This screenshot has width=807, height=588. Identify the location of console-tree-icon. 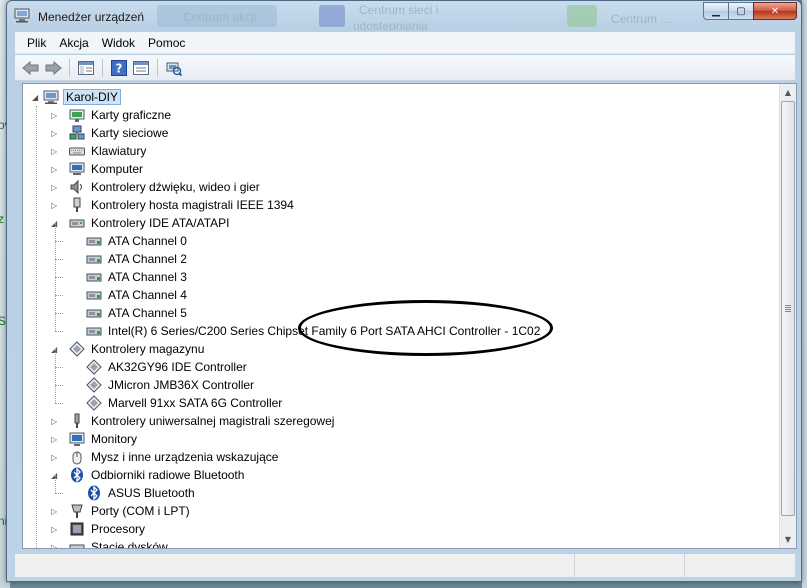
(86, 67).